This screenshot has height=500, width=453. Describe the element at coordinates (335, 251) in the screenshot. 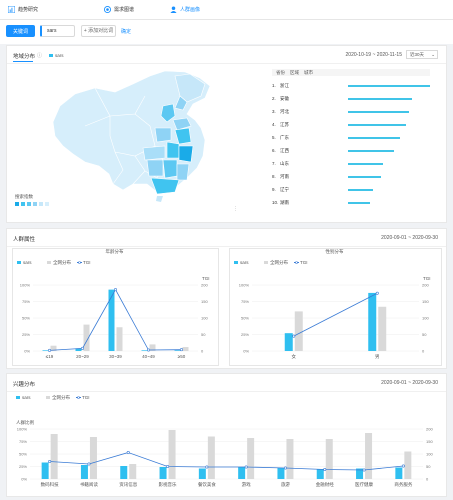

I see `chart-title: 性别分布` at that location.